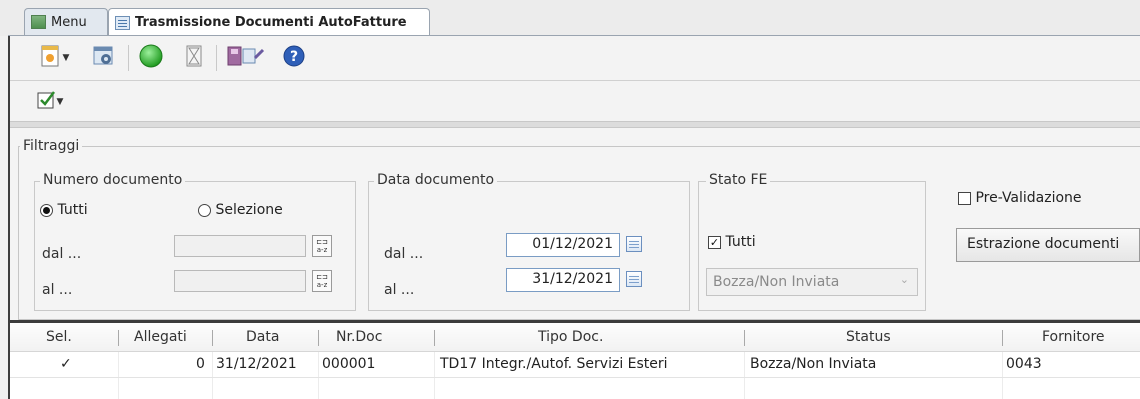 Image resolution: width=1140 pixels, height=399 pixels. What do you see at coordinates (160, 337) in the screenshot?
I see `column-header-allegati: Allegati` at bounding box center [160, 337].